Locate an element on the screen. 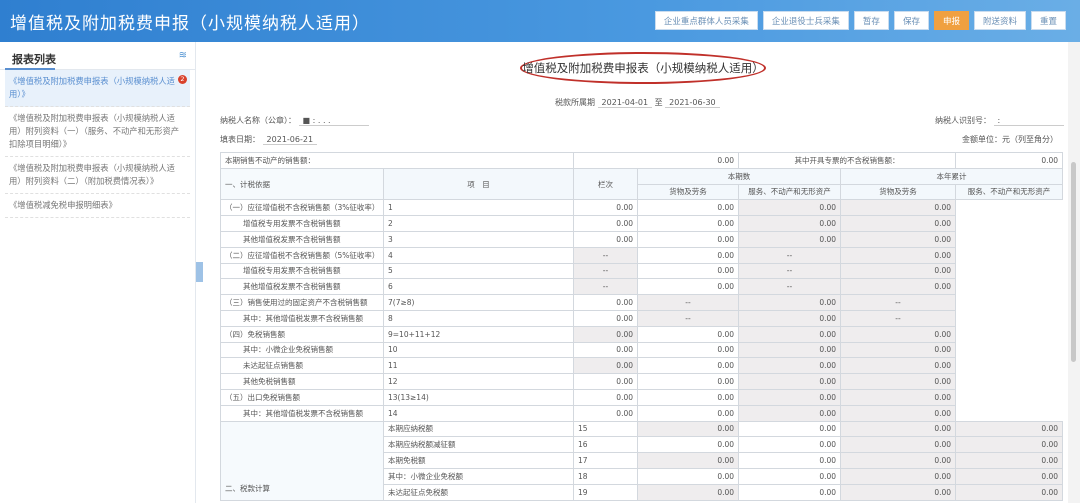 This screenshot has width=1080, height=503. table-row: （四）免税销售额 9=10+11+12 0.00 0.00 0.00 0.00 is located at coordinates (641, 334).